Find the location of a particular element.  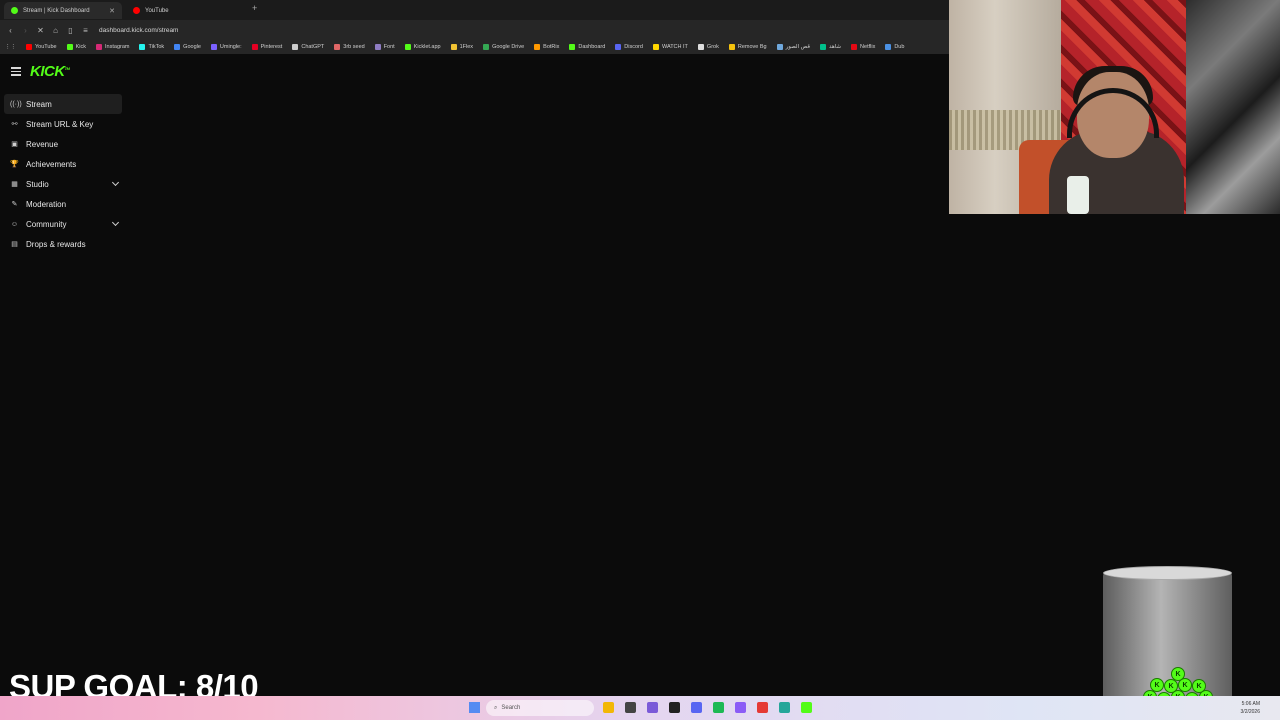

menu-icon is located at coordinates (16, 72).